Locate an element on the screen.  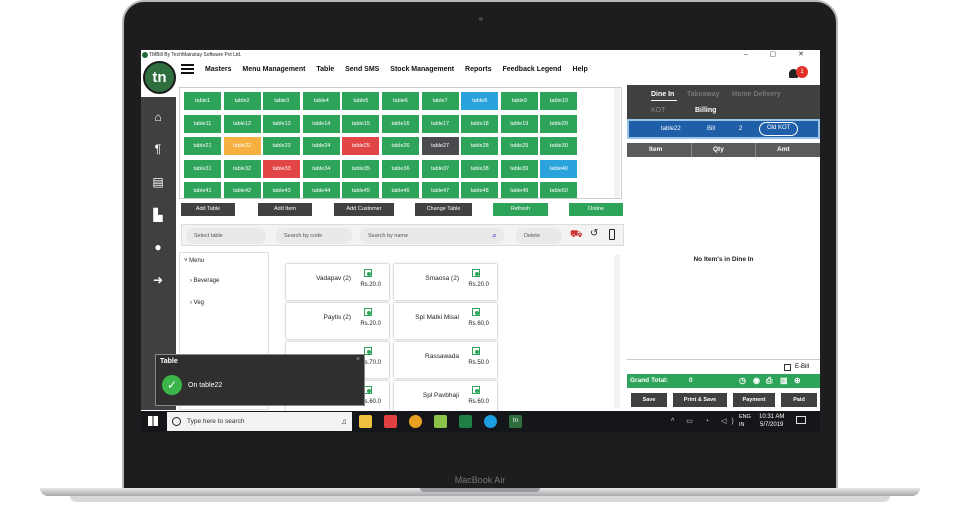
save-button: Save is located at coordinates (649, 400).